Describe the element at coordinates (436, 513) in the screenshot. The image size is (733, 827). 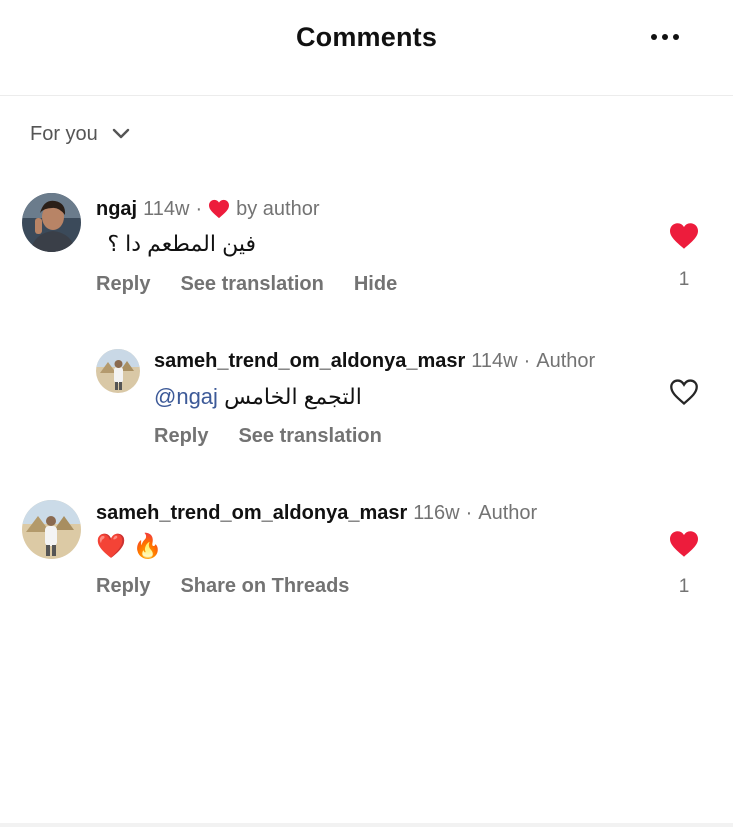
I see `timestamp: 116w` at that location.